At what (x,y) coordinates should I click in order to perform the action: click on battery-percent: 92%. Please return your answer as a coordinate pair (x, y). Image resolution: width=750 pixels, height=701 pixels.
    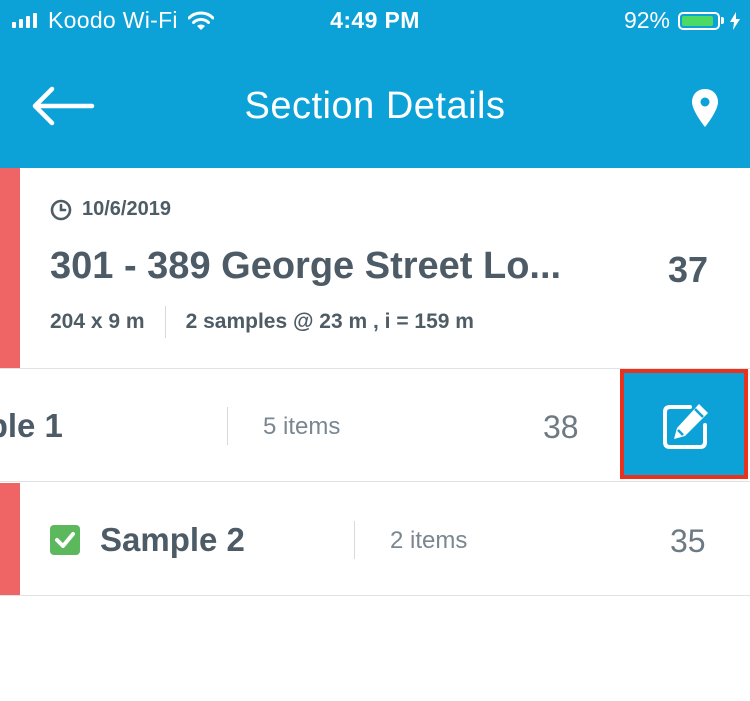
    Looking at the image, I should click on (646, 20).